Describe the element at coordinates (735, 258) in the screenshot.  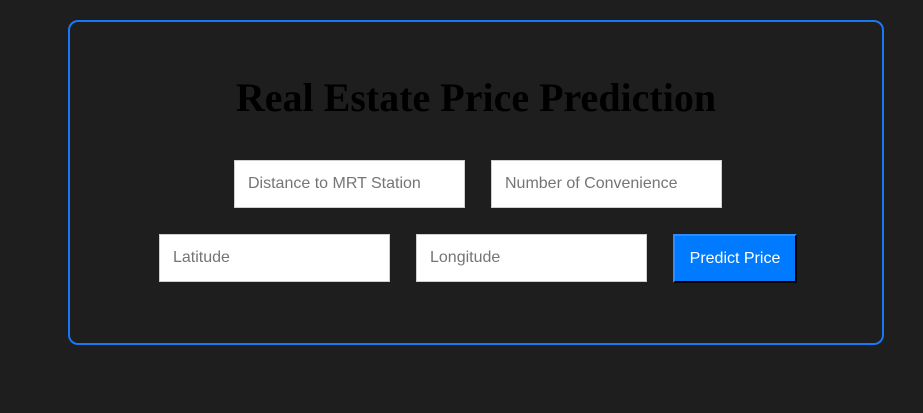
I see `predict-price-button: Predict Price` at that location.